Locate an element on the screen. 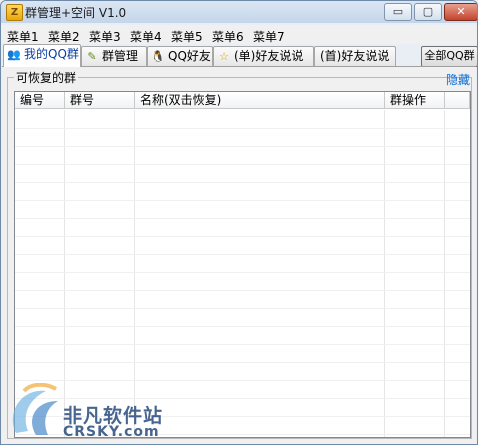  menu-item-2: 菜单2 is located at coordinates (64, 36).